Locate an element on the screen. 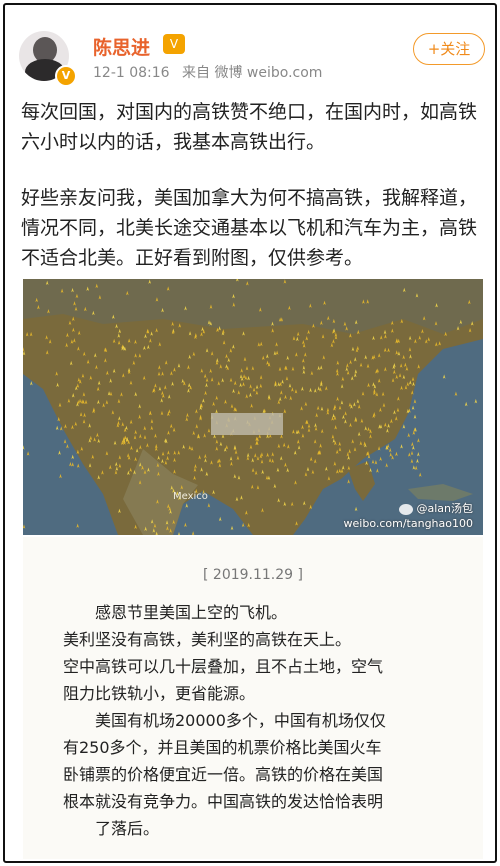 The height and width of the screenshot is (866, 500). post-paragraph-1: 每次回国，对国内的高铁赞不绝口，在国内时，如高铁六小时以内的话，我基本高铁出行。 is located at coordinates (249, 127).